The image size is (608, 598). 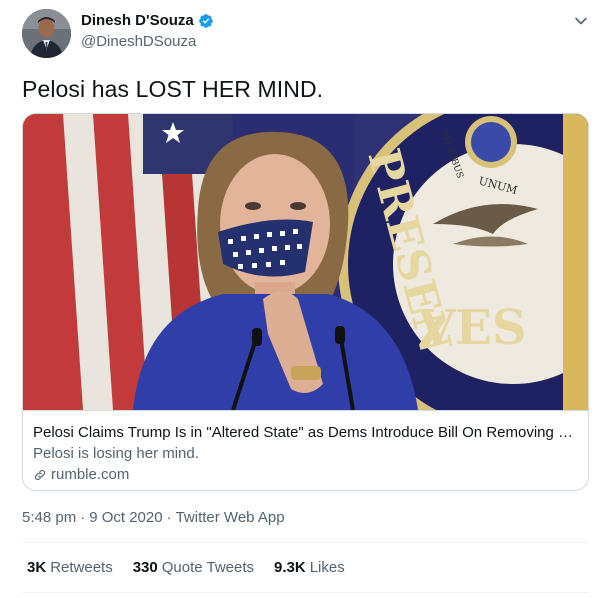 I want to click on quote-tweets-stat: 330 Quote Tweets, so click(x=193, y=567).